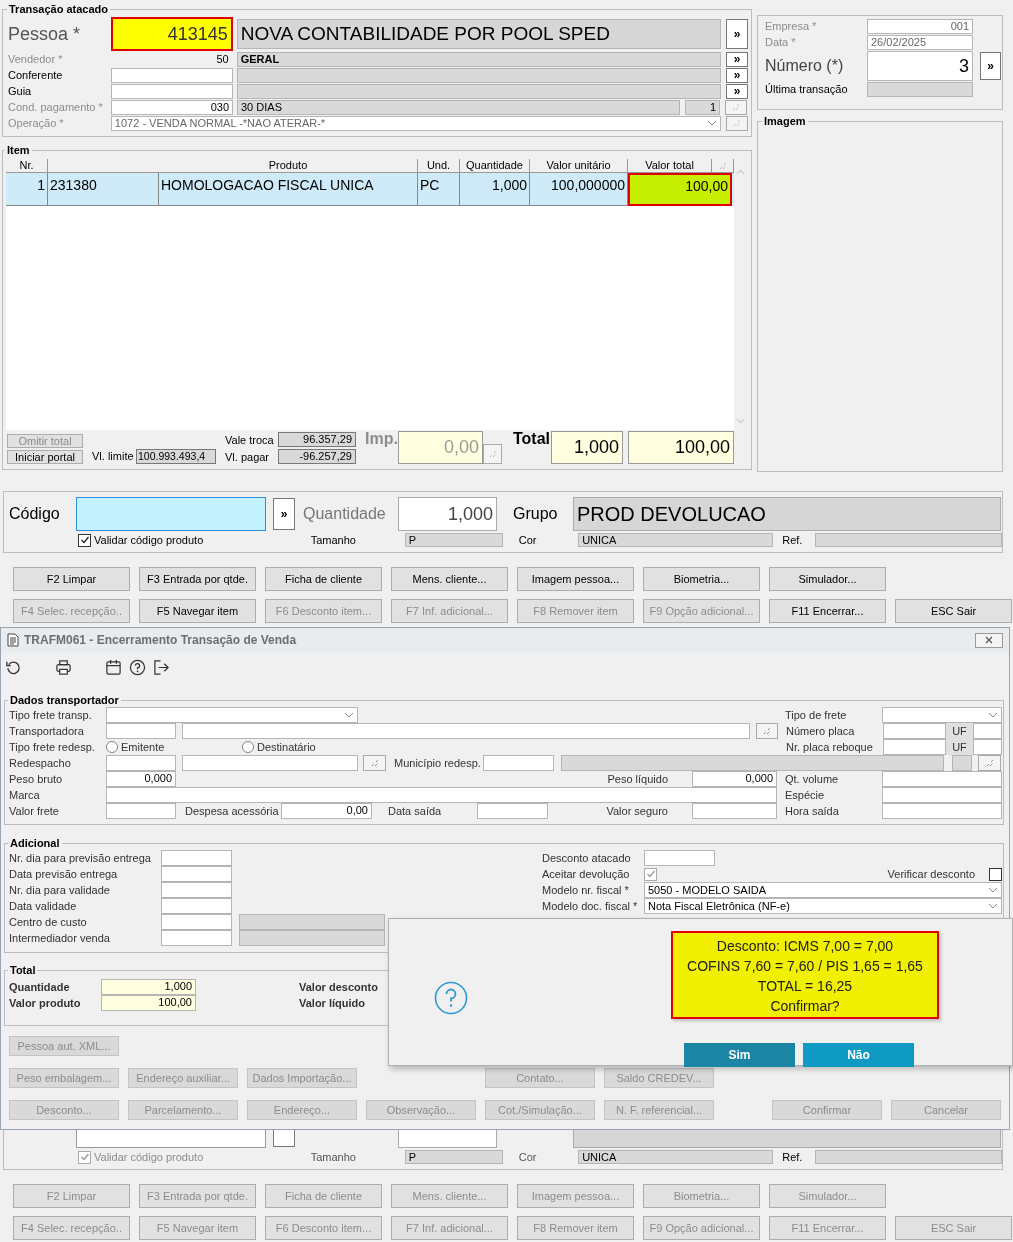 The image size is (1013, 1242). Describe the element at coordinates (270, 763) in the screenshot. I see `redispatch-name-field` at that location.